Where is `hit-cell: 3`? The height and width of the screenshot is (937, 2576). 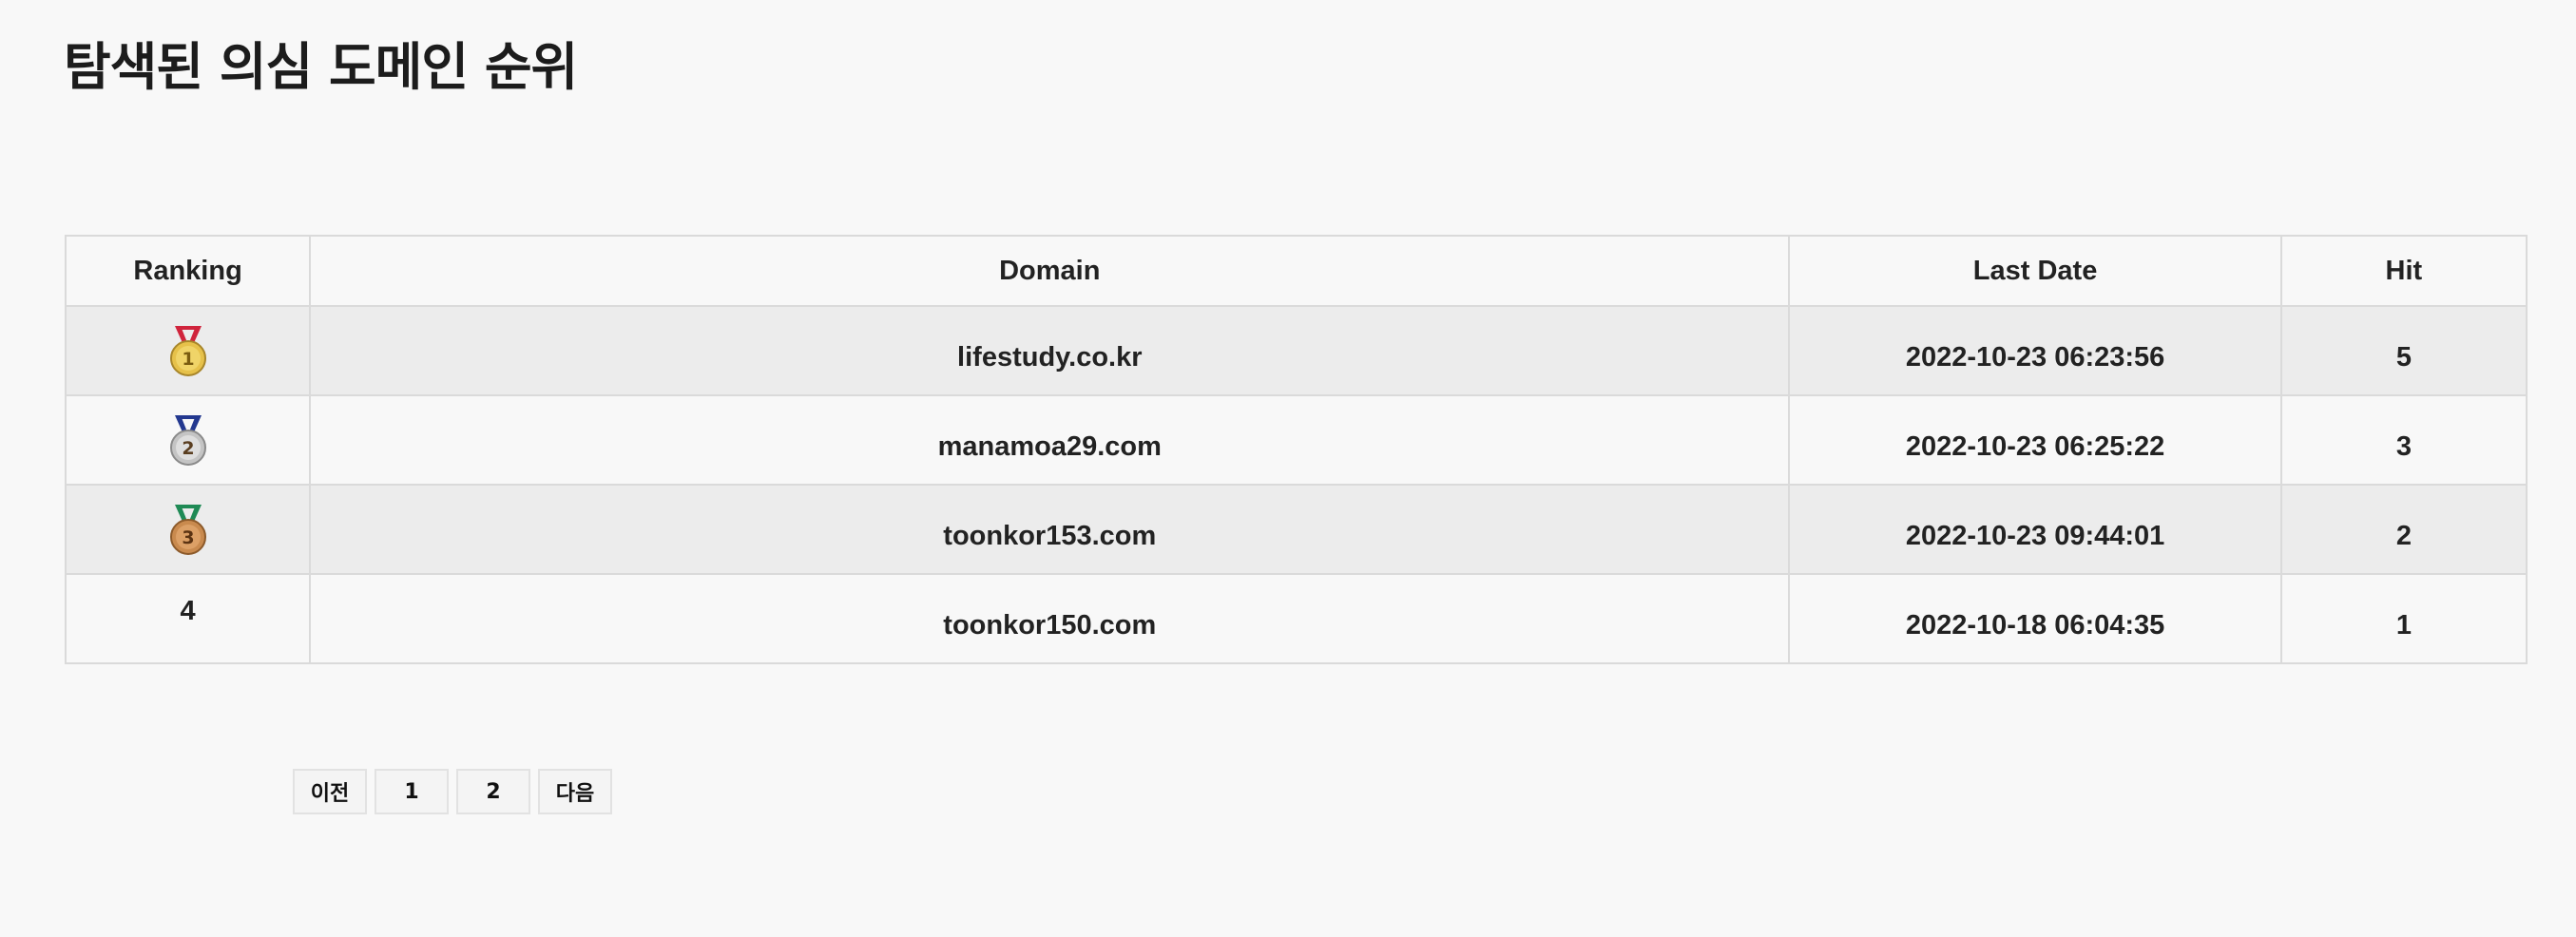
hit-cell: 3 is located at coordinates (2403, 440).